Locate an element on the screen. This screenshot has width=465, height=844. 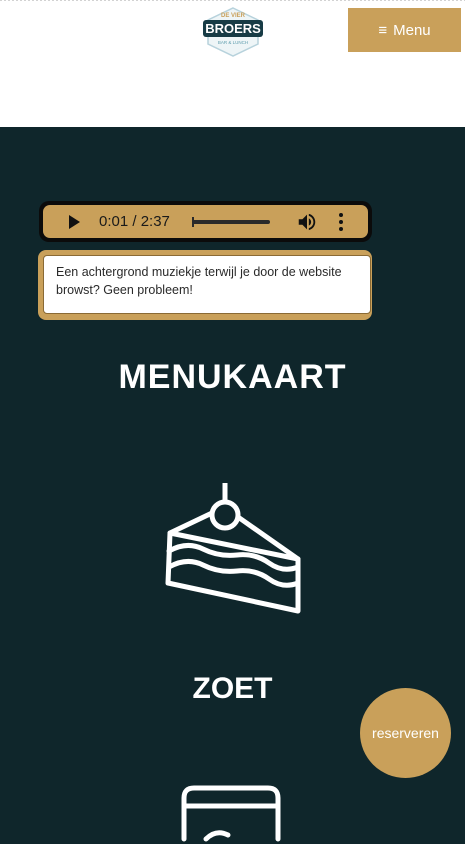
audio-progress-thumb is located at coordinates (193, 222).